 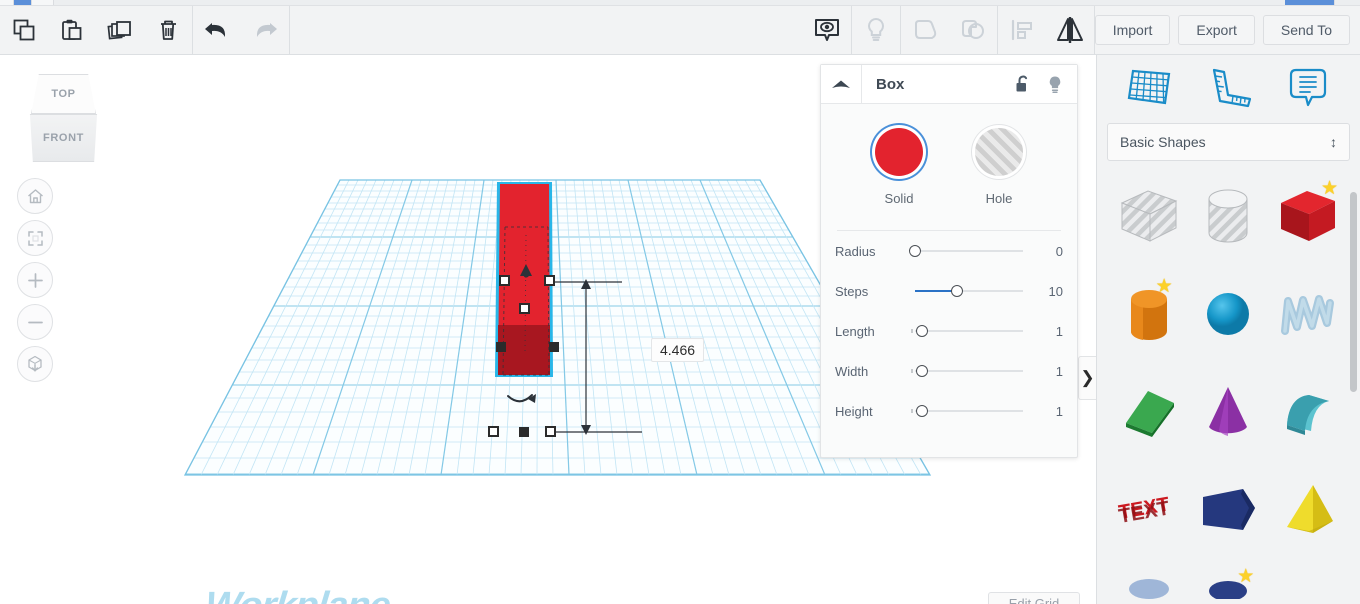 I want to click on scale-handle-bottom-left, so click(x=493, y=431).